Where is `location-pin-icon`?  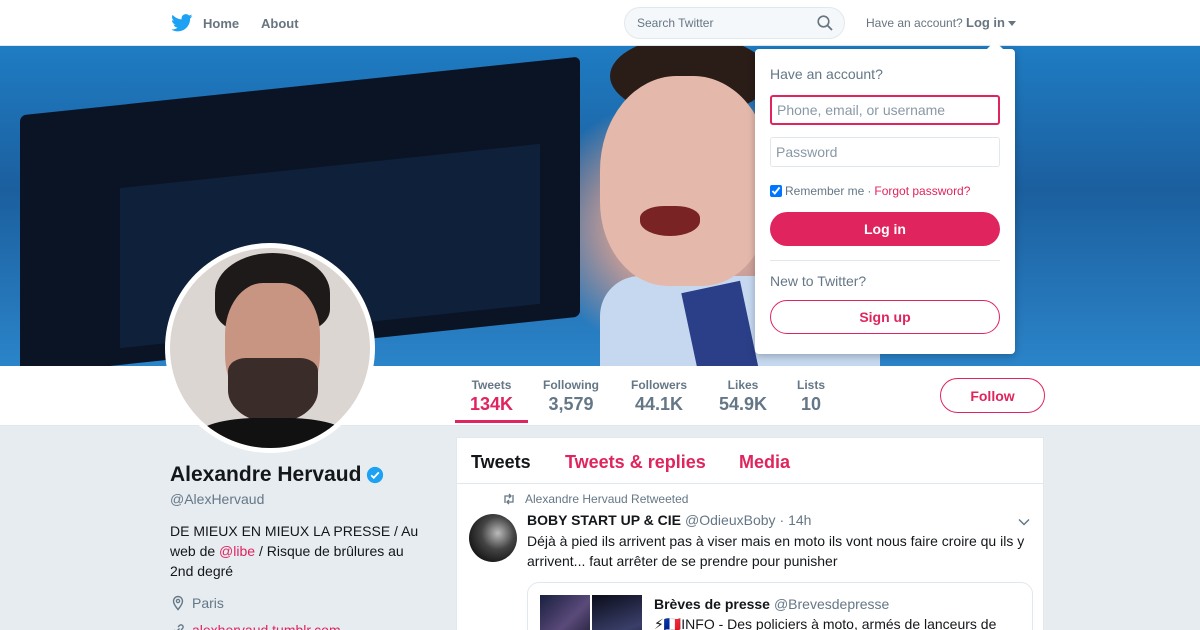
location-pin-icon is located at coordinates (178, 603).